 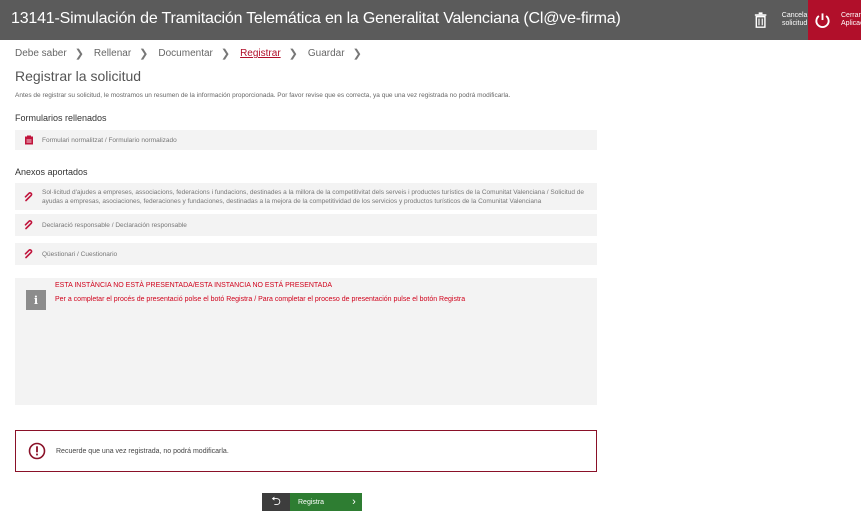 I want to click on close-application-label: Cerrar Aplicación, so click(x=851, y=20).